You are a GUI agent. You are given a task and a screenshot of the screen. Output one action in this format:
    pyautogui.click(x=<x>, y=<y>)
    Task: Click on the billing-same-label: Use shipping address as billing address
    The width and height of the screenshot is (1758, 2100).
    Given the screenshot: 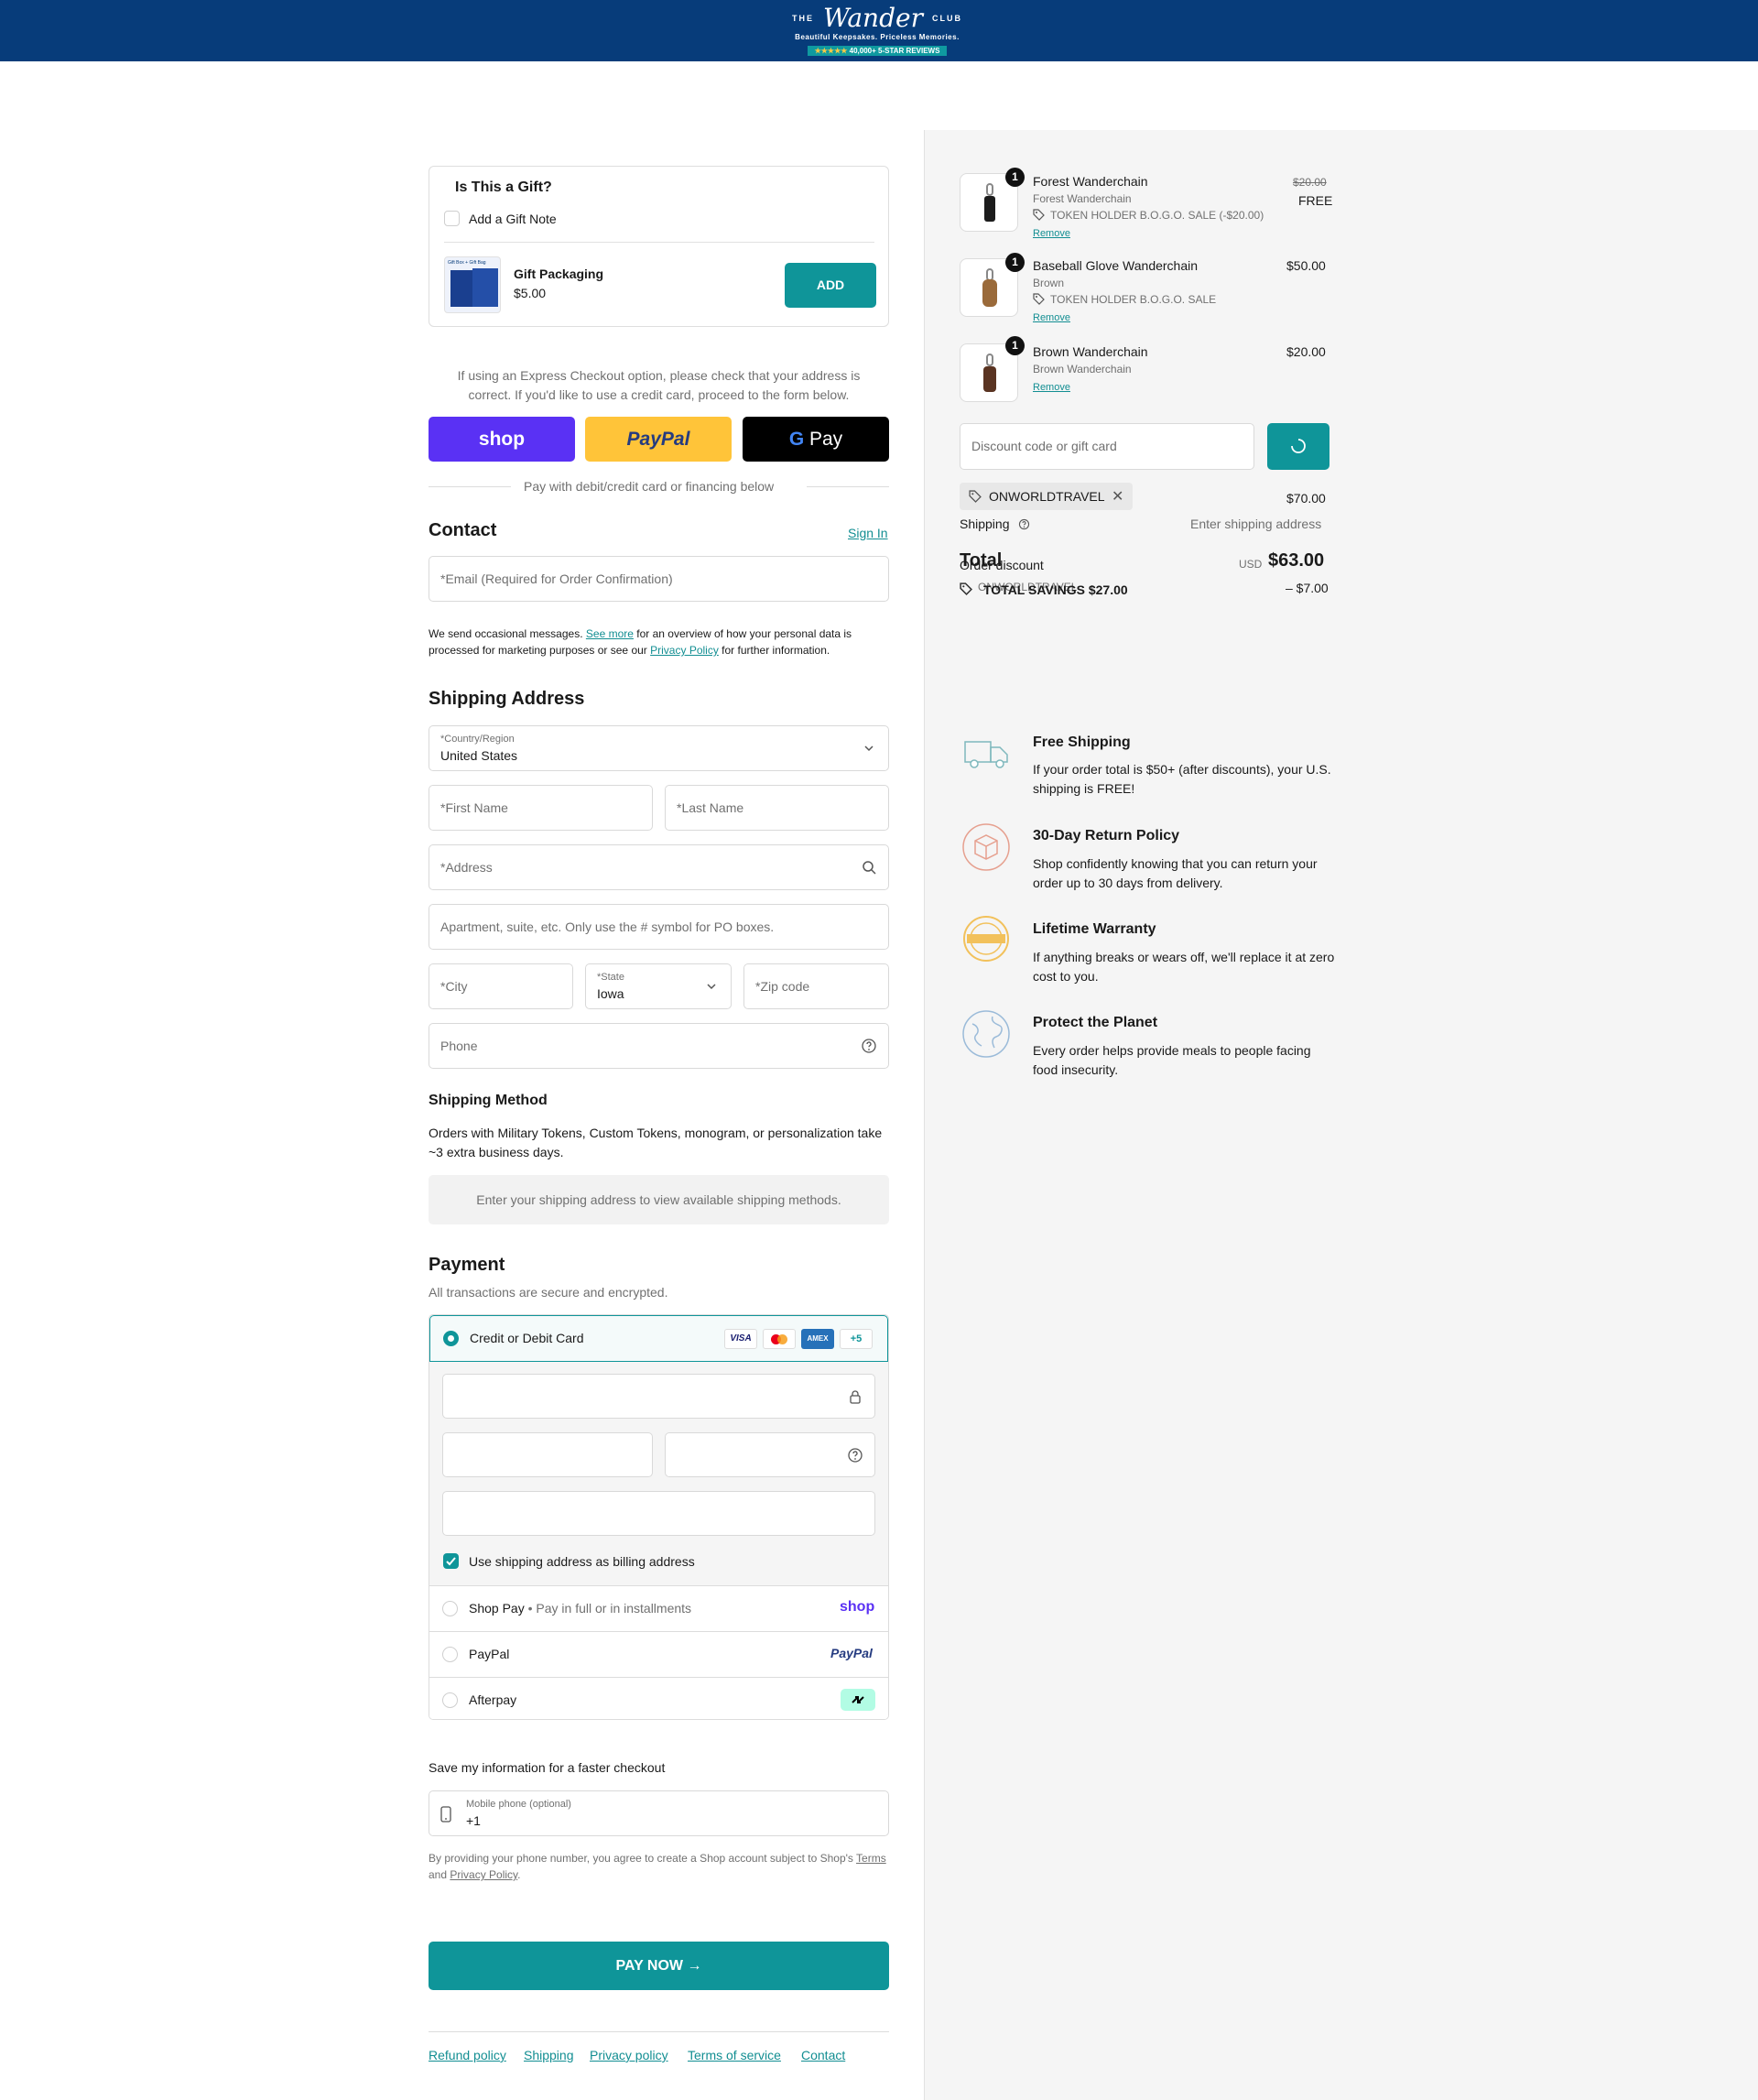 What is the action you would take?
    pyautogui.click(x=582, y=1562)
    